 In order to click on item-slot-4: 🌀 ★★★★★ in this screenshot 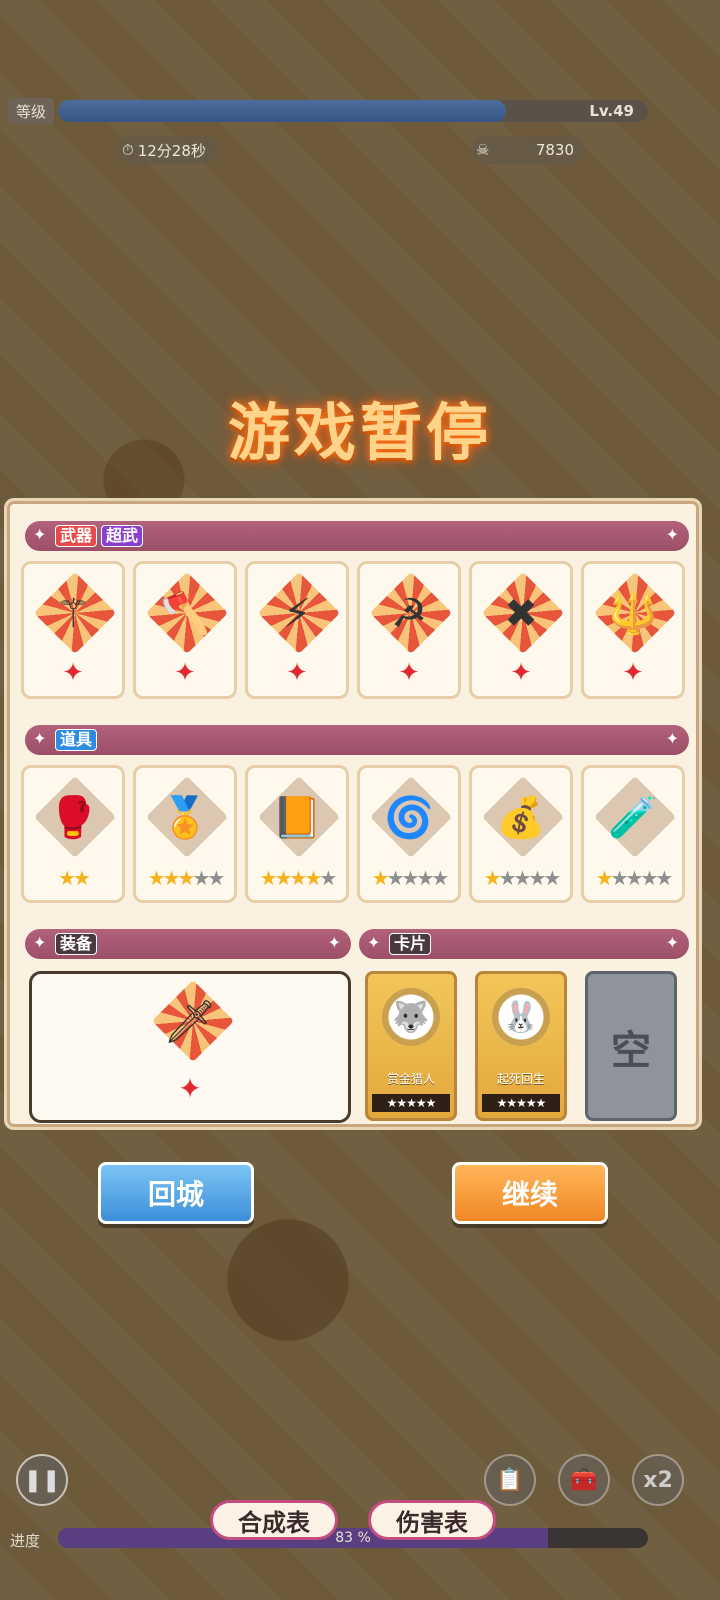, I will do `click(409, 834)`.